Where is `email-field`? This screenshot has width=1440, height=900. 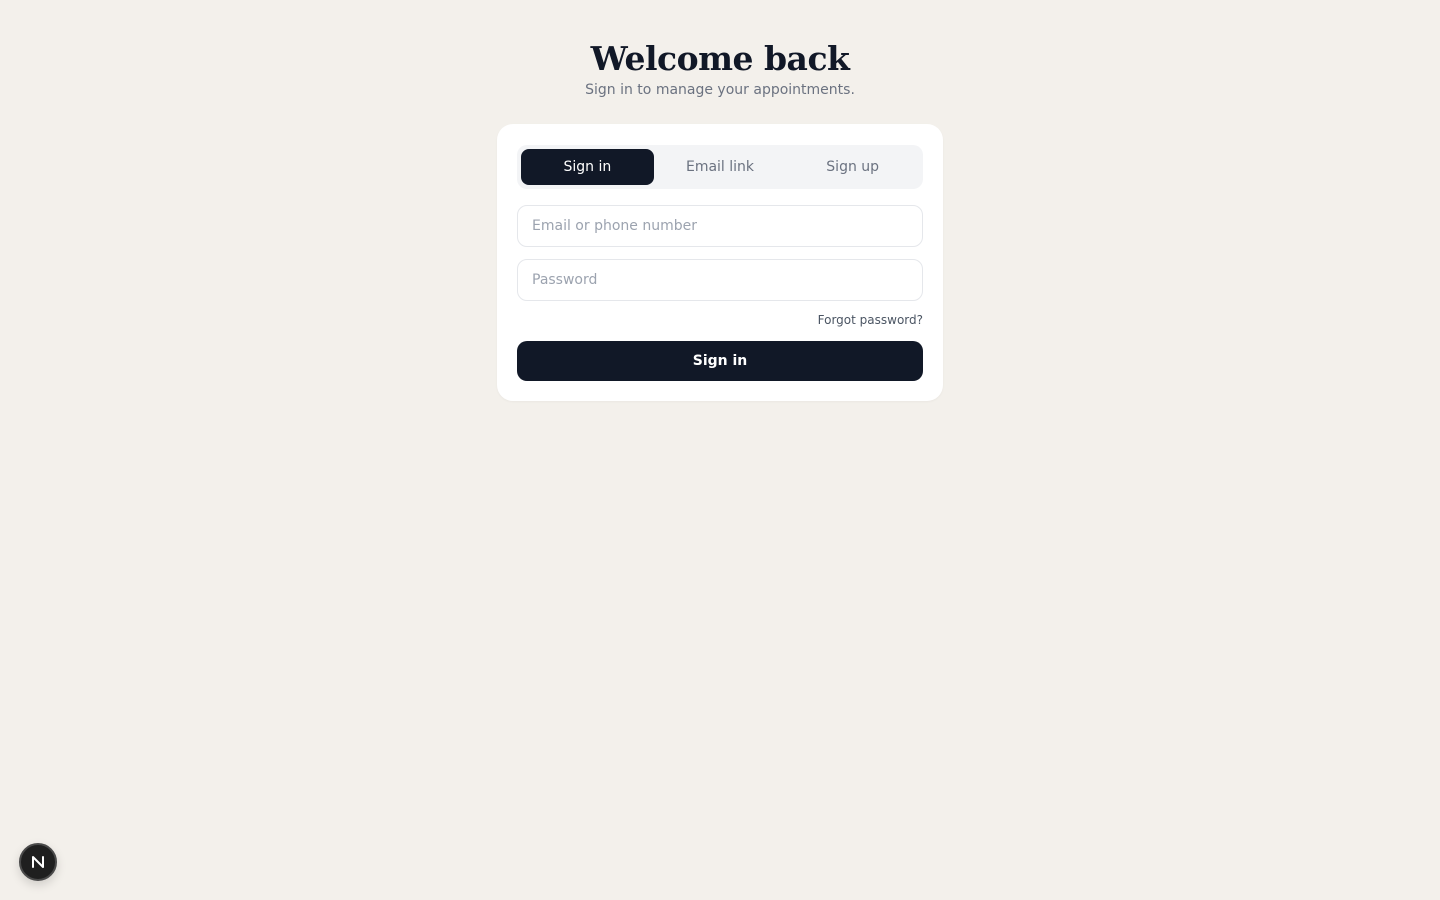
email-field is located at coordinates (720, 226).